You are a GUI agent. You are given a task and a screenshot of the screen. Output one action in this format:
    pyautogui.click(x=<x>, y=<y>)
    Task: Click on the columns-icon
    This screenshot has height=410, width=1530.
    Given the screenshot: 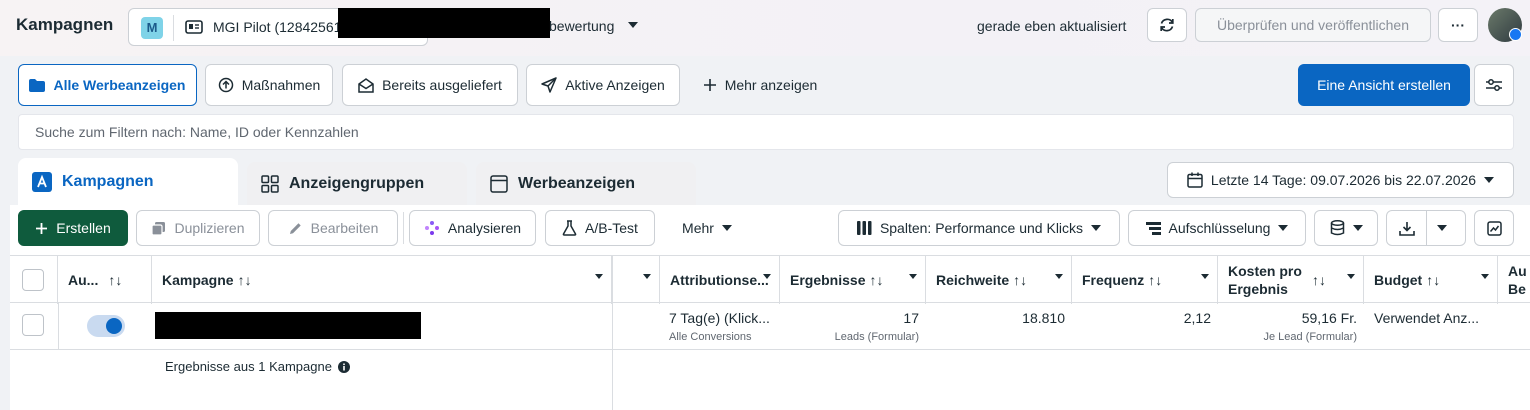 What is the action you would take?
    pyautogui.click(x=864, y=228)
    